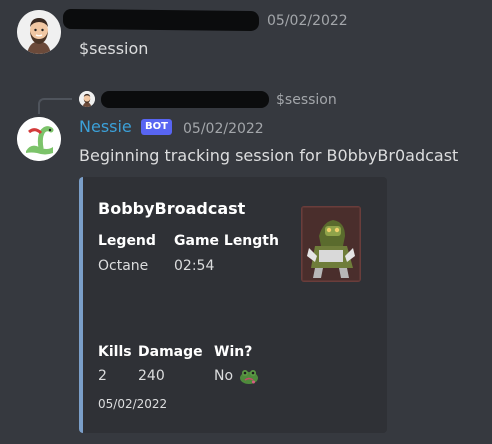 Image resolution: width=492 pixels, height=444 pixels. What do you see at coordinates (307, 21) in the screenshot?
I see `message-timestamp: 05/02/2022` at bounding box center [307, 21].